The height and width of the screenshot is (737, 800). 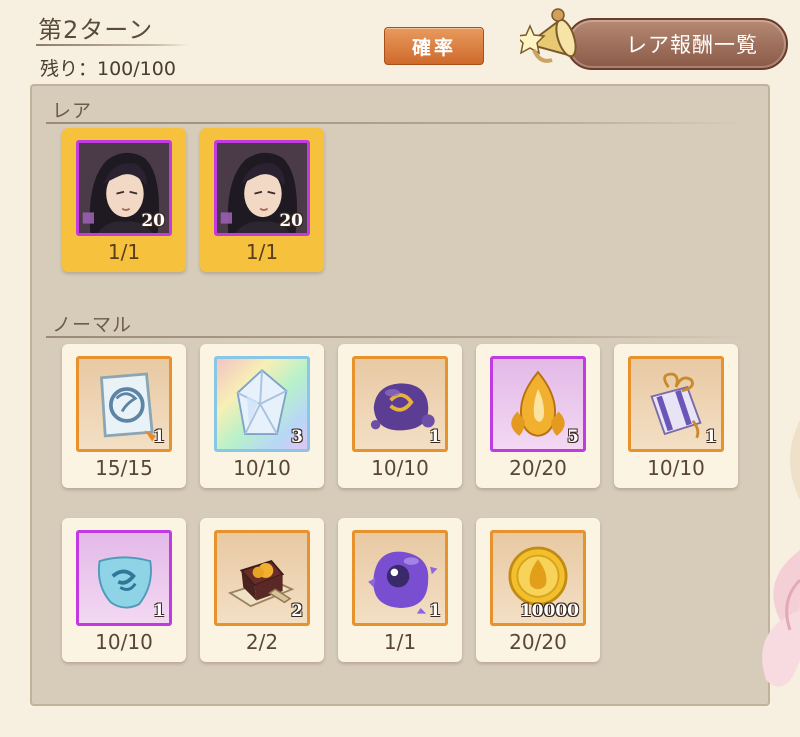 I want to click on title-underline, so click(x=112, y=45).